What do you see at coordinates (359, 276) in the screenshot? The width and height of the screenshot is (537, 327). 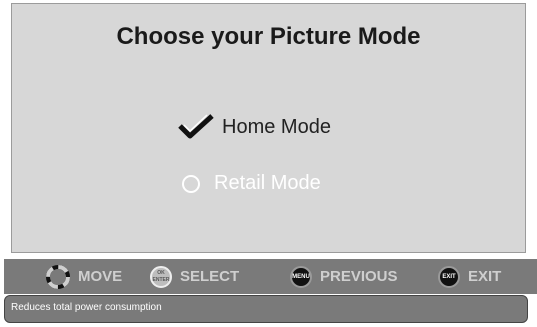 I see `nav-previous-label: PREVIOUS` at bounding box center [359, 276].